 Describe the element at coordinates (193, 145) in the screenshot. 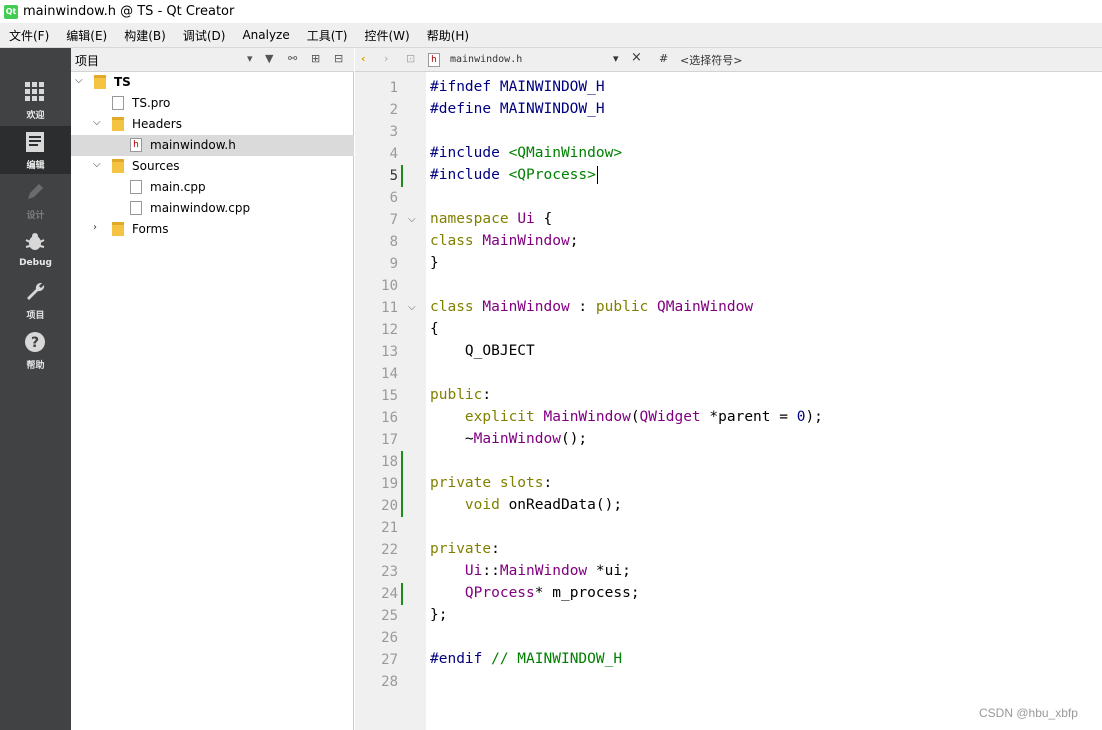

I see `tree-label: mainwindow.h` at that location.